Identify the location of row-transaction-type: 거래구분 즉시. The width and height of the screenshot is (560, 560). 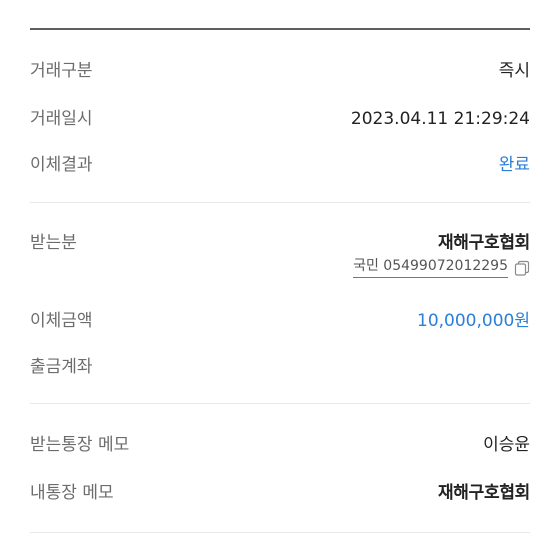
(280, 71).